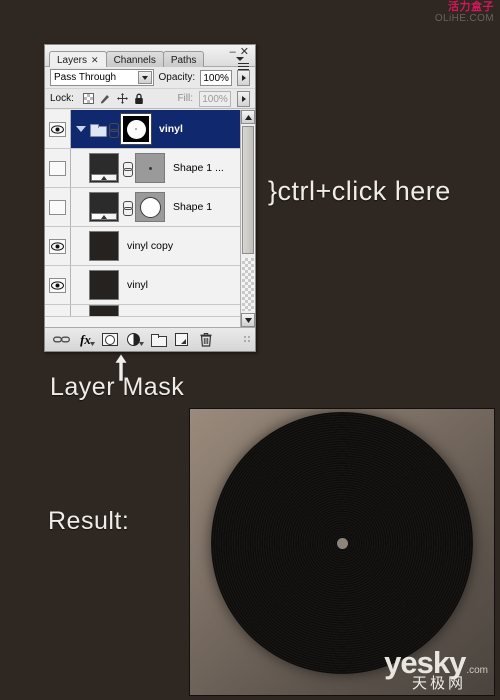 The width and height of the screenshot is (500, 700). Describe the element at coordinates (248, 284) in the screenshot. I see `scrollbar-track` at that location.